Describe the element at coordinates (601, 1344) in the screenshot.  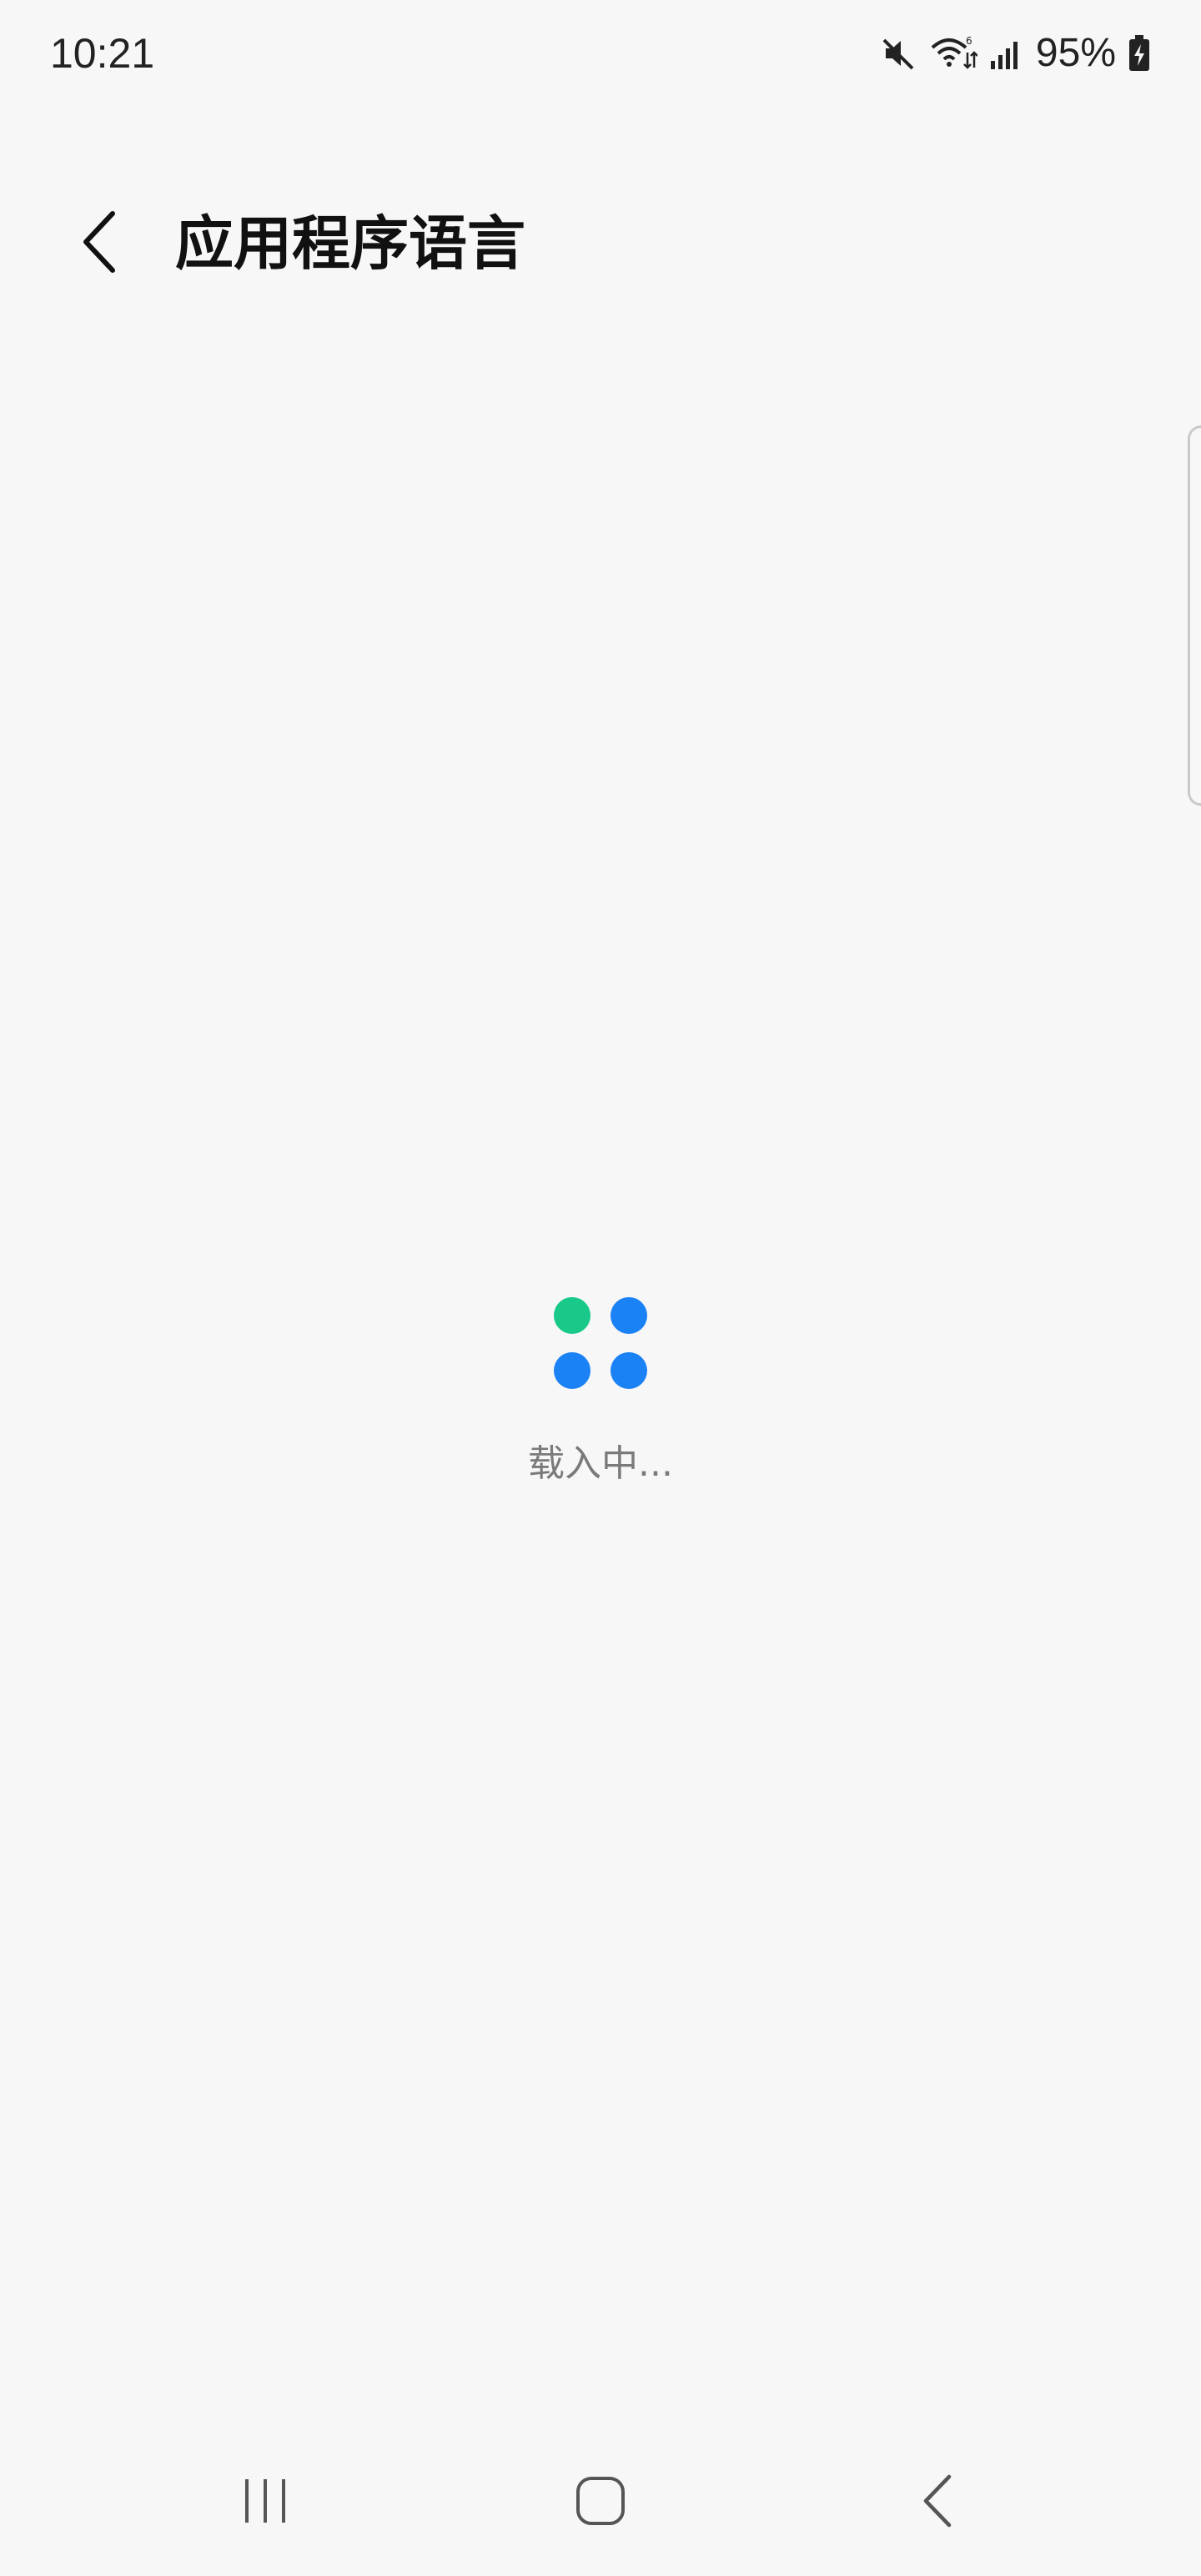
I see `loading-dots` at that location.